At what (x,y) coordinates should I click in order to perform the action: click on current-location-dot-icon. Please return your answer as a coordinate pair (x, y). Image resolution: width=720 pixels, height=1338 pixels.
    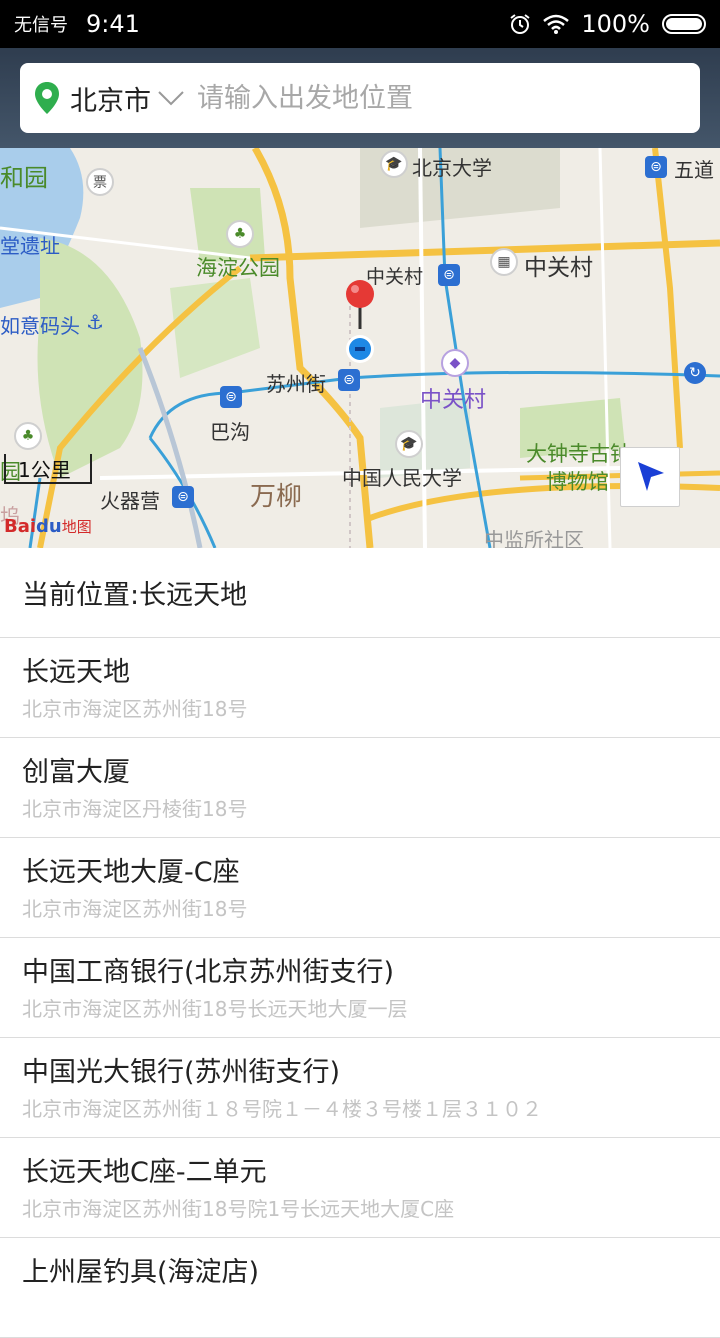
    Looking at the image, I should click on (360, 349).